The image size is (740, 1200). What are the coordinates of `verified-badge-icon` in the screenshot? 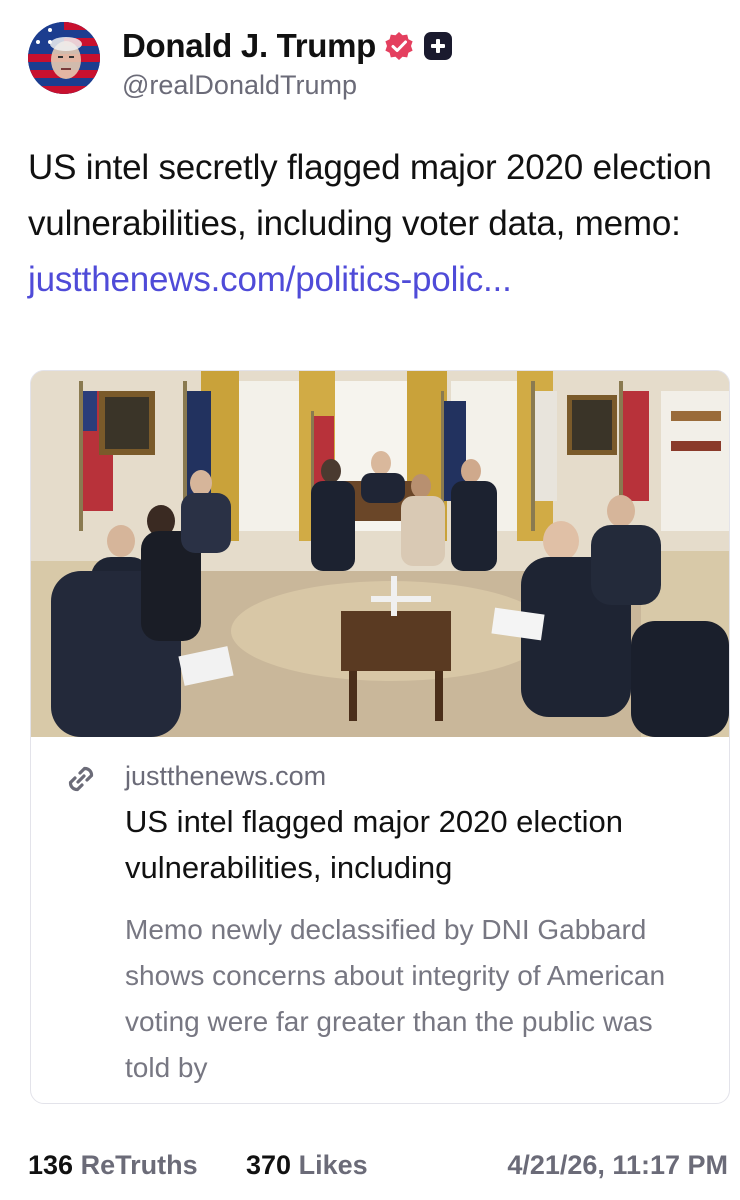 It's located at (399, 46).